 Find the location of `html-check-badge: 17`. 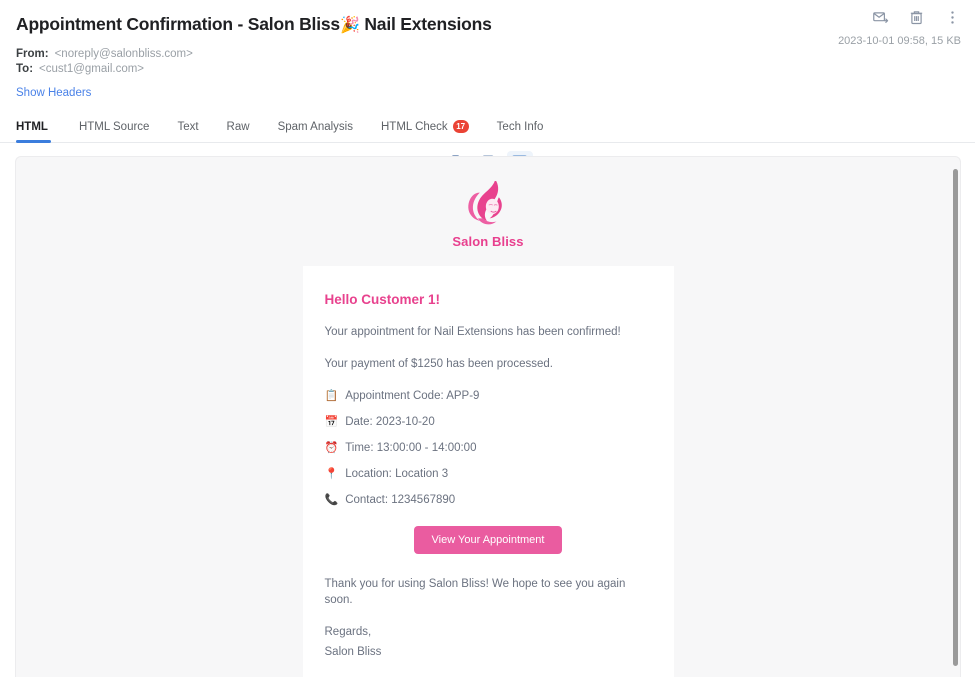

html-check-badge: 17 is located at coordinates (460, 126).